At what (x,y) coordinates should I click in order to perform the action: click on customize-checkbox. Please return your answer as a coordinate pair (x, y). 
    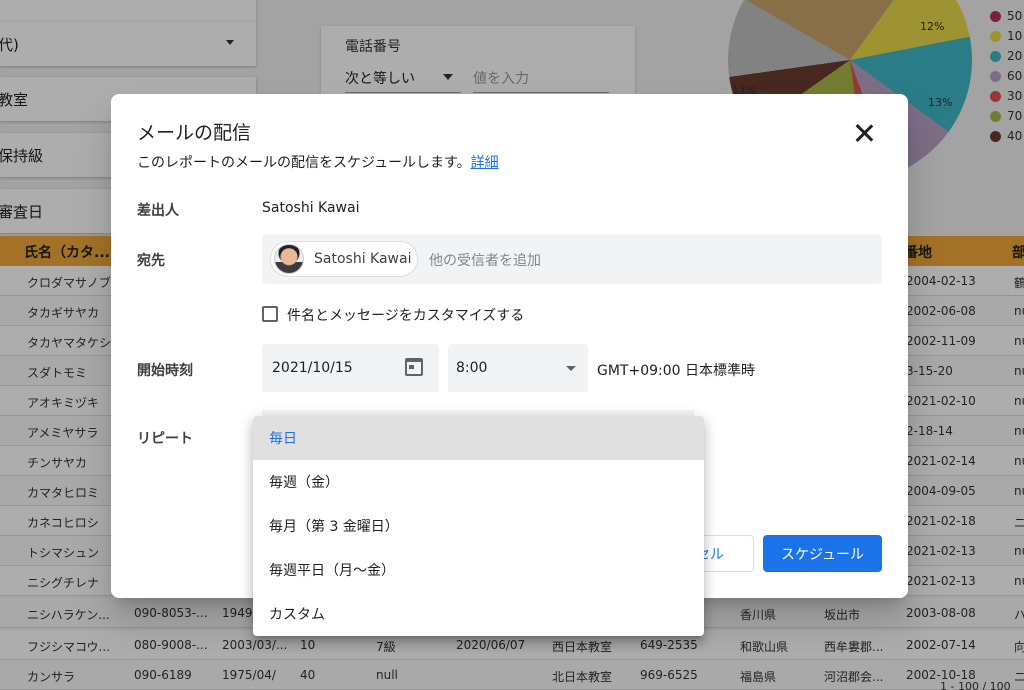
    Looking at the image, I should click on (270, 314).